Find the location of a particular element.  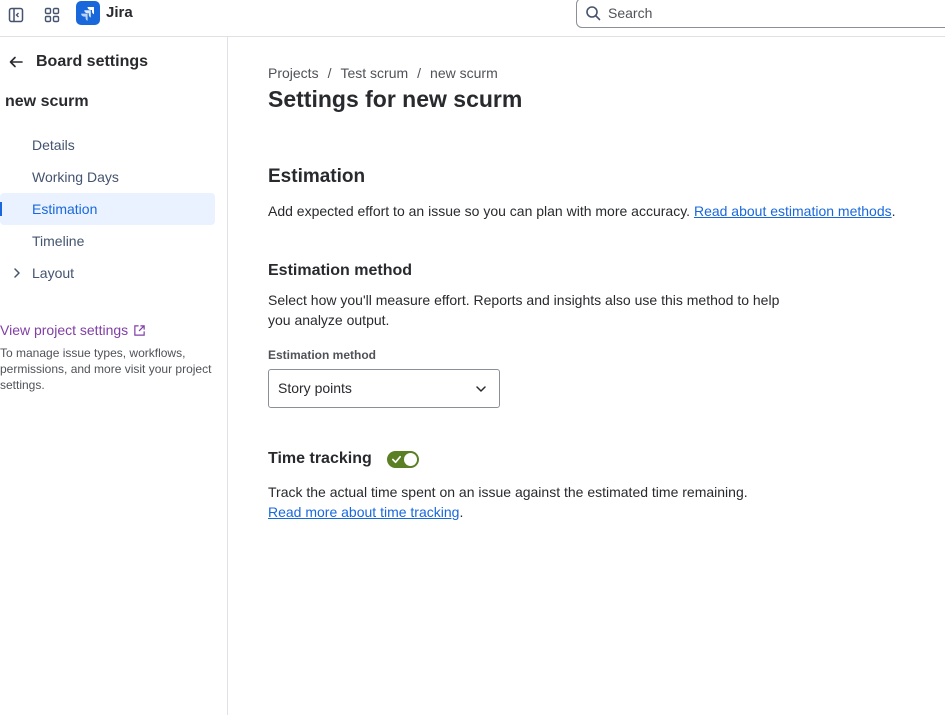

sidebar-item-label: Details is located at coordinates (53, 145).